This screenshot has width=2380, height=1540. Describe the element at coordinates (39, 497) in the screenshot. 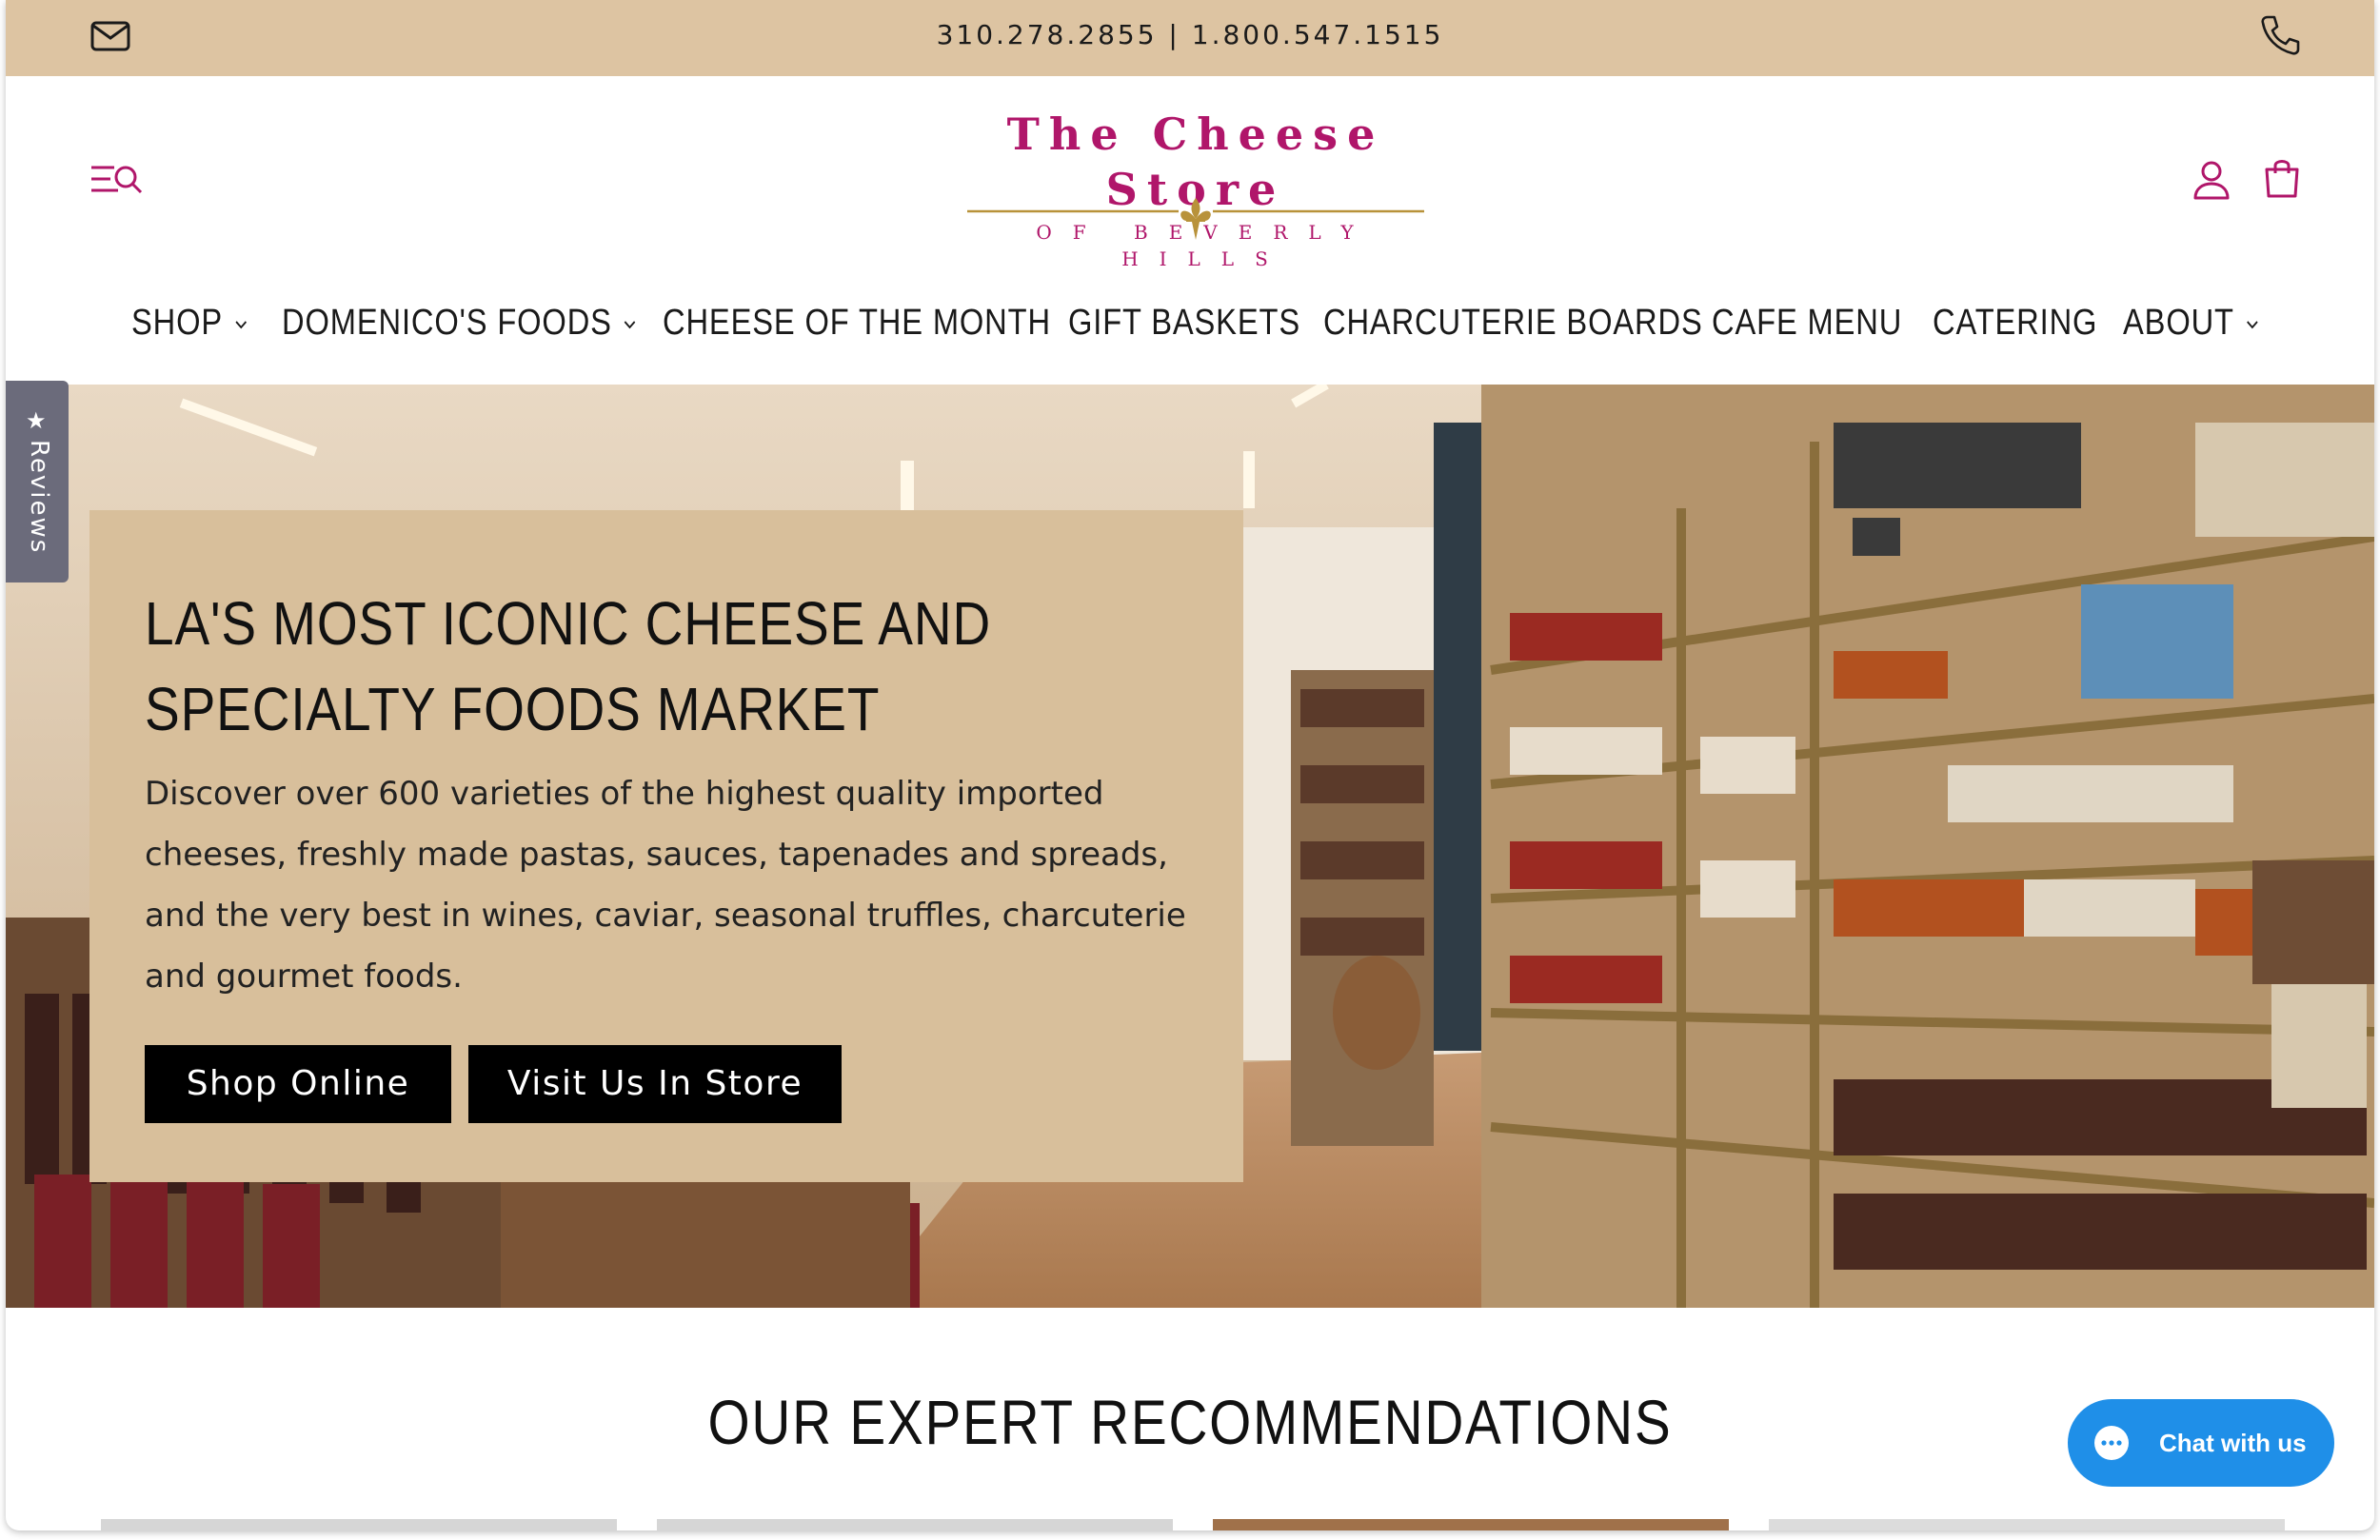

I see `reviews-tab-label: Reviews` at that location.